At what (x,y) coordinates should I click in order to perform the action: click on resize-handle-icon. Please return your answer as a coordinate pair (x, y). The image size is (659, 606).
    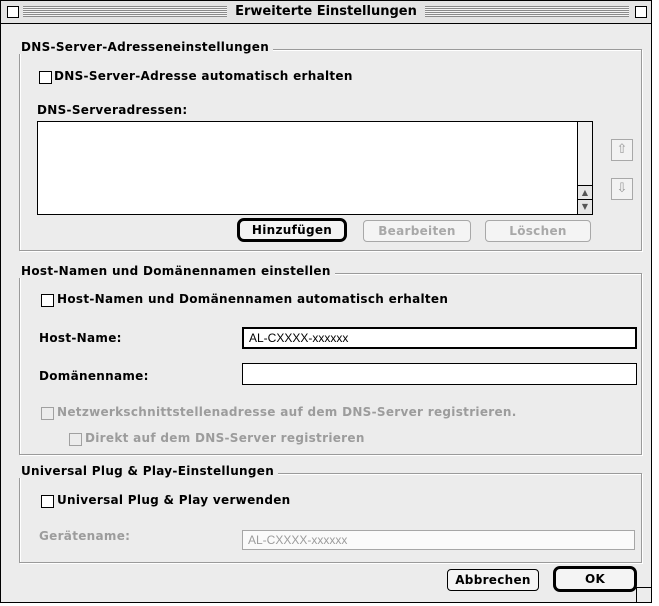
    Looking at the image, I should click on (643, 594).